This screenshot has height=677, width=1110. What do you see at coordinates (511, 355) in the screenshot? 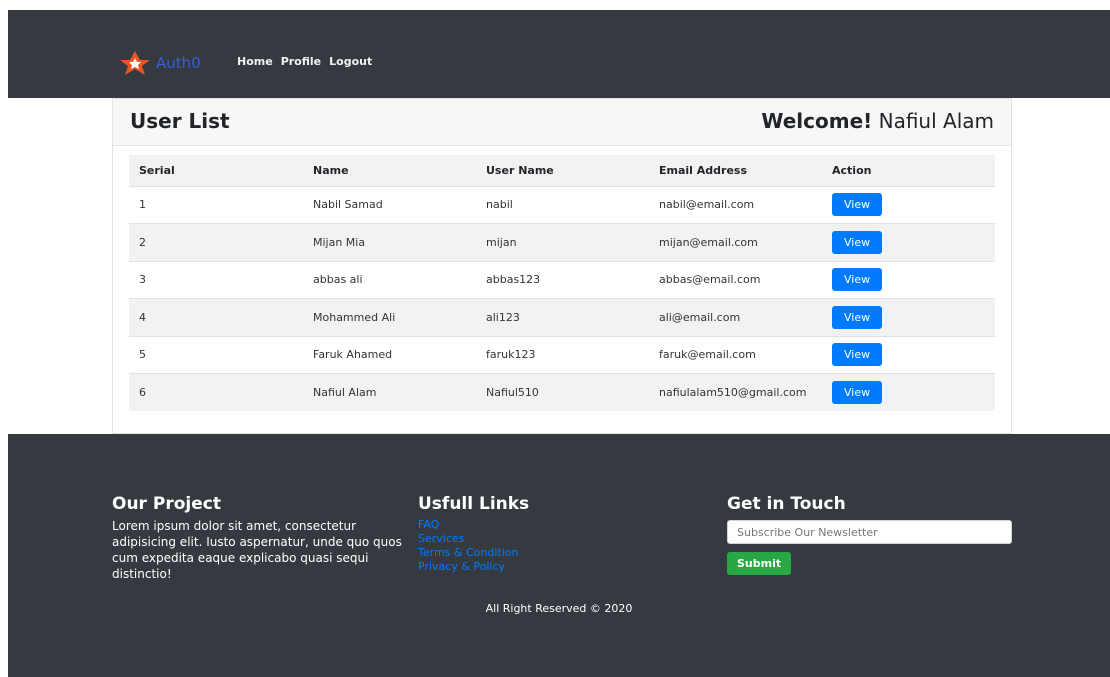
I see `cell-username: faruk123` at bounding box center [511, 355].